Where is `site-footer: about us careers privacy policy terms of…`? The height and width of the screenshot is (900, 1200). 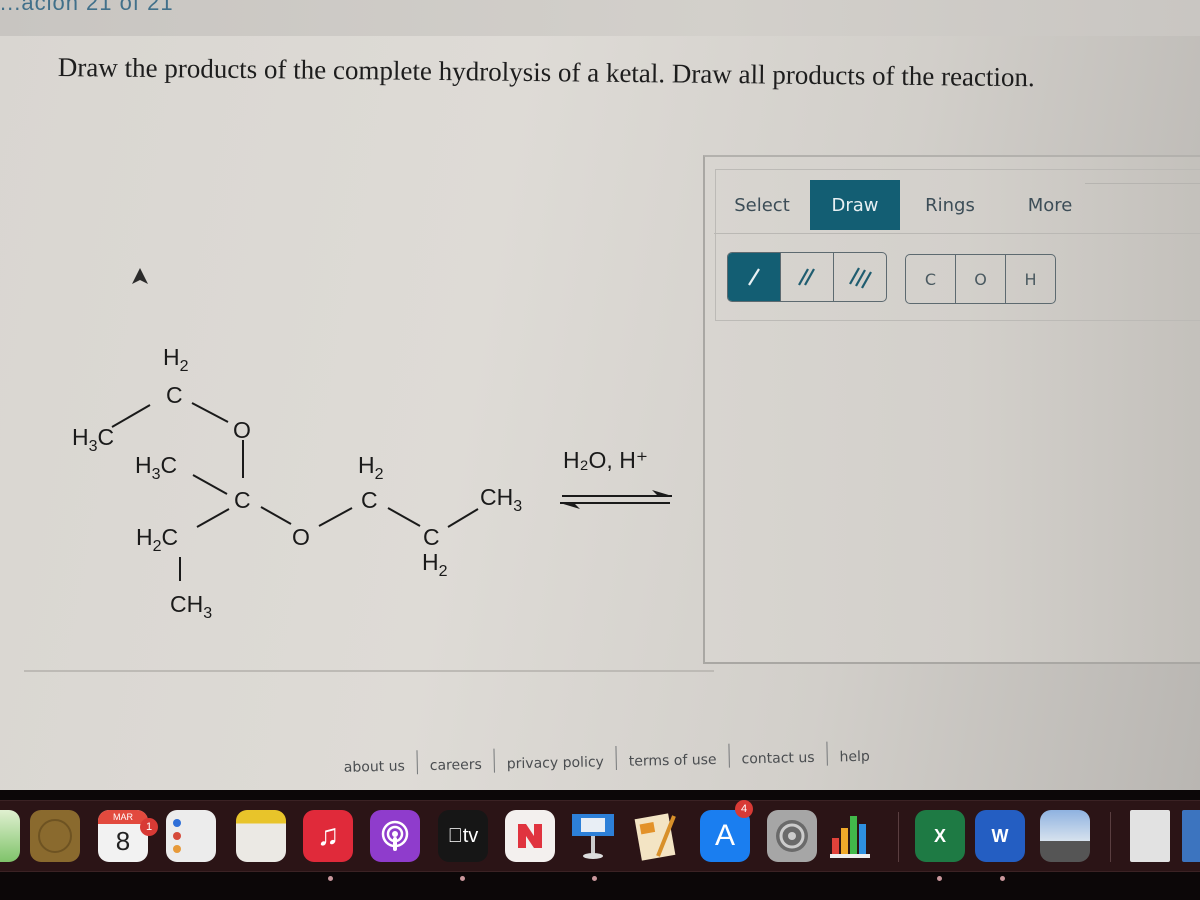 site-footer: about us careers privacy policy terms of… is located at coordinates (606, 758).